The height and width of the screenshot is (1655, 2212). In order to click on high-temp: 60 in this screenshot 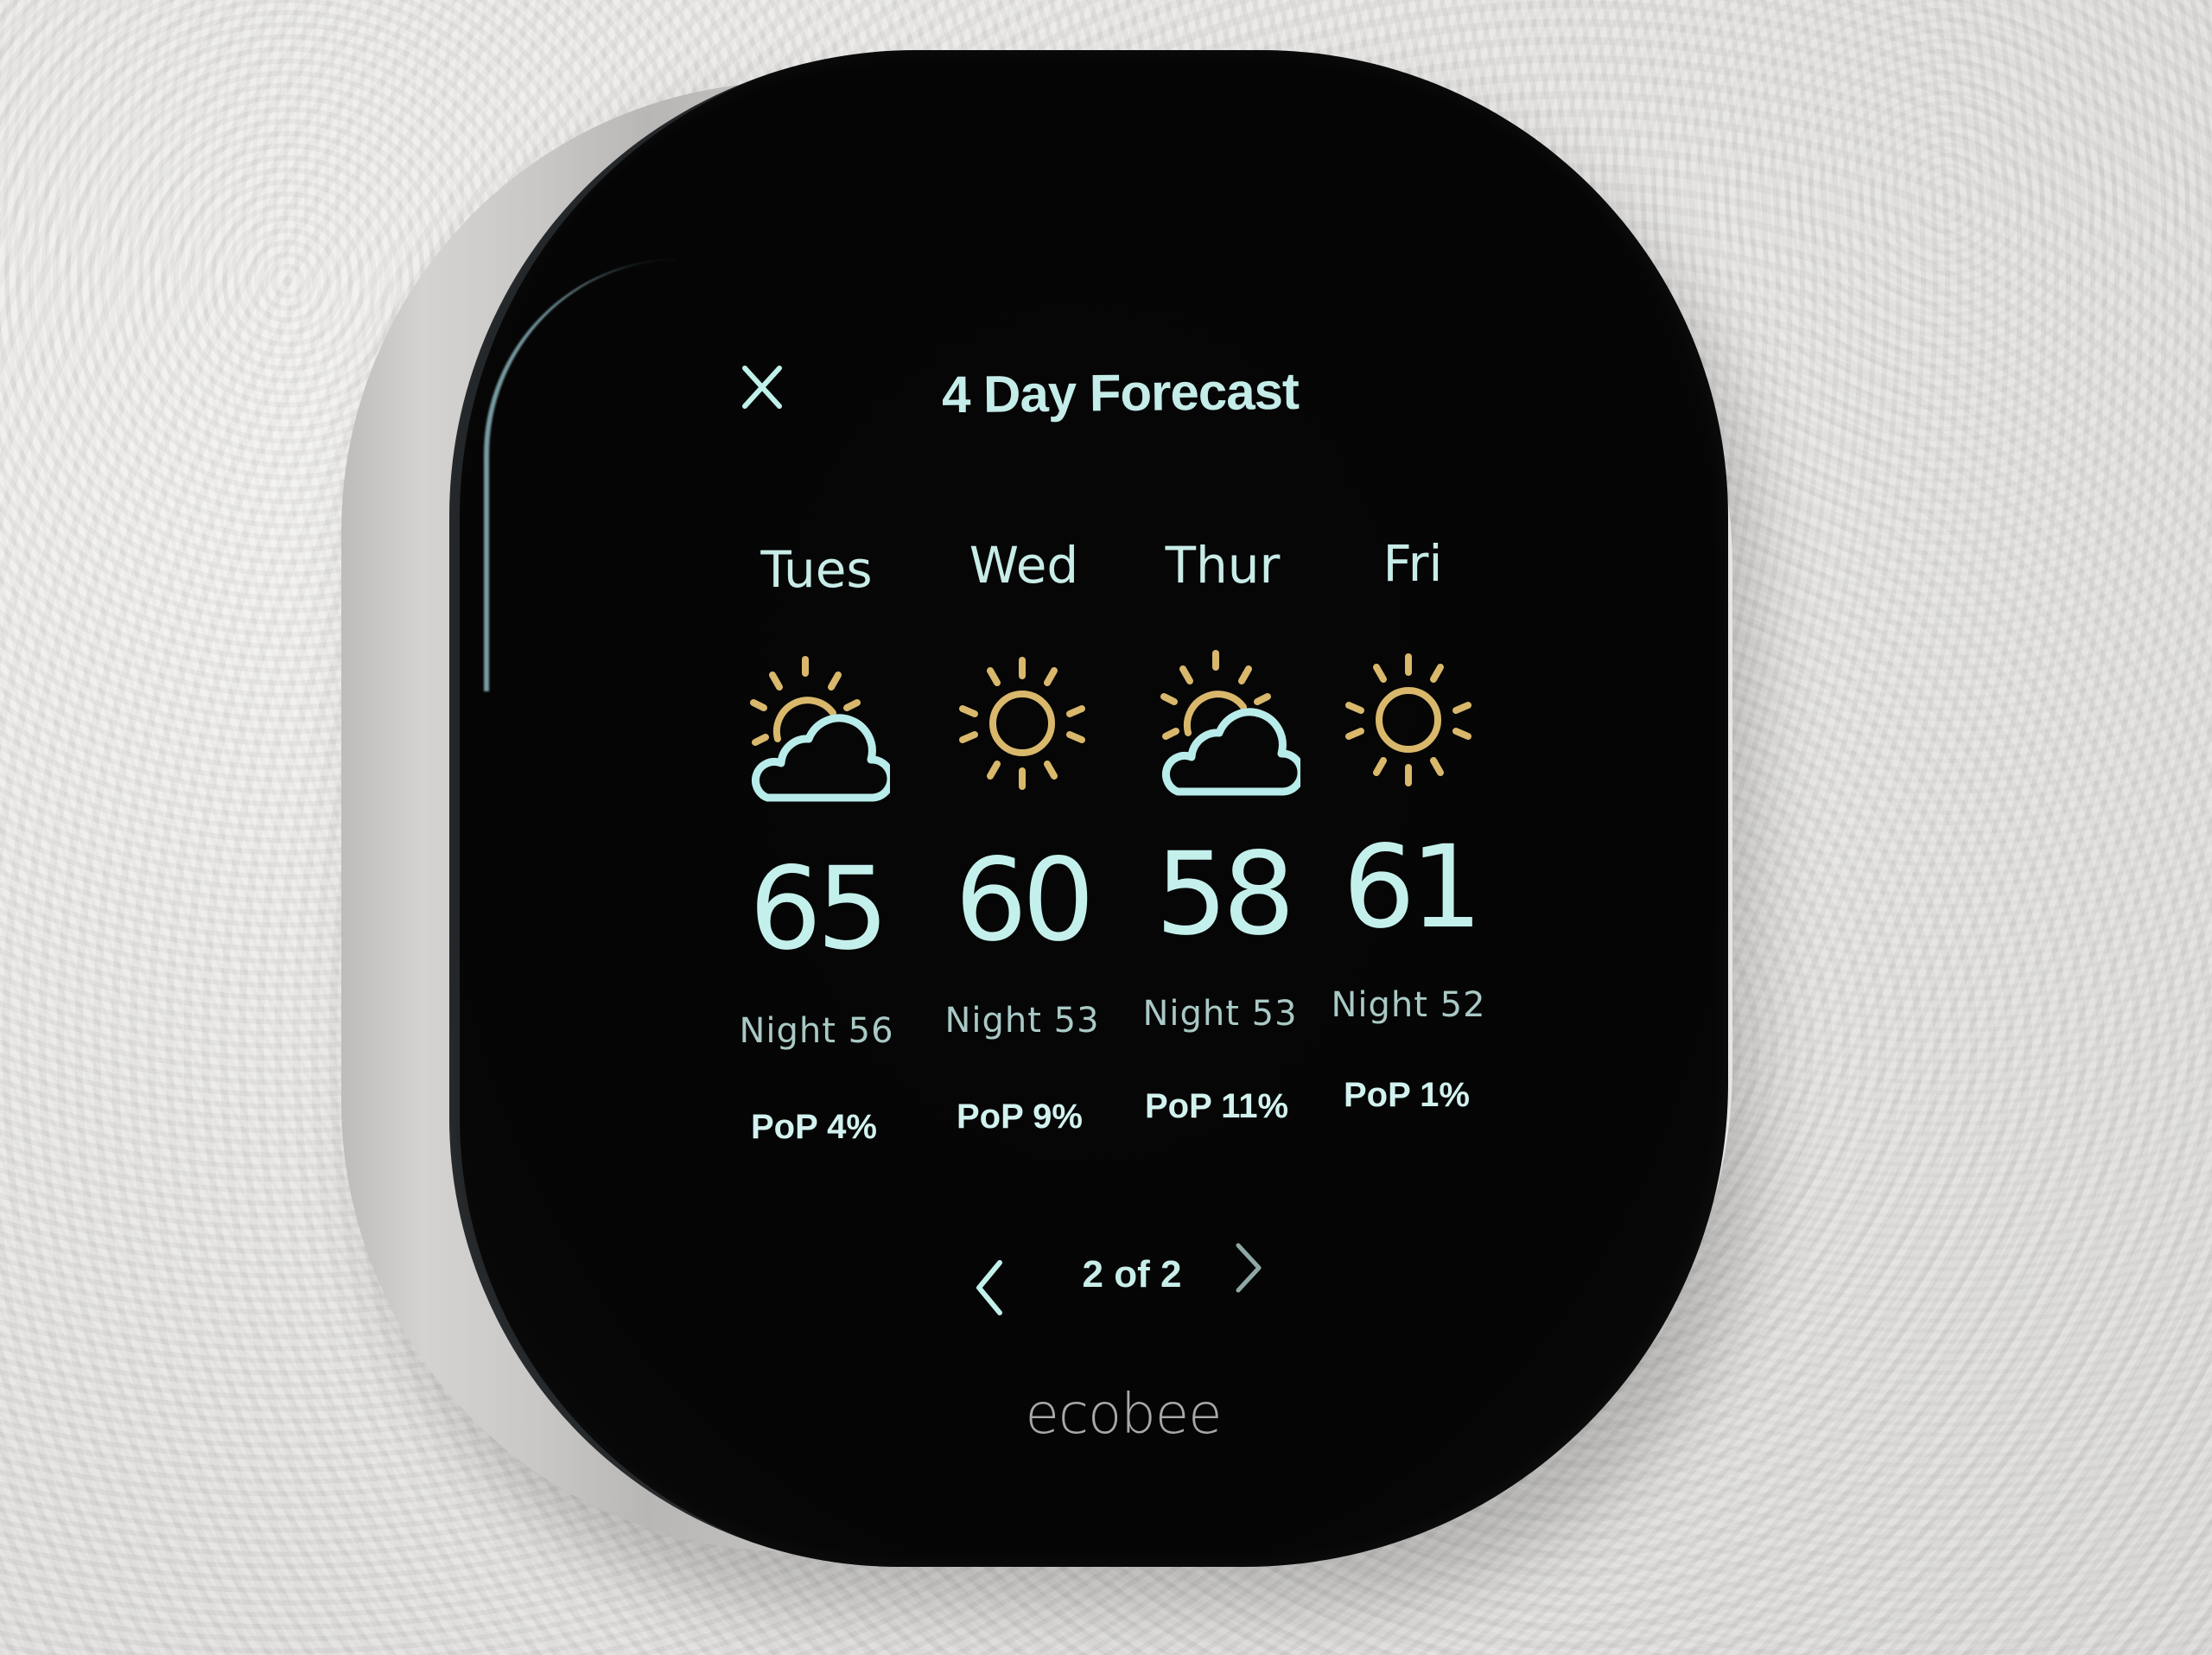, I will do `click(1025, 900)`.